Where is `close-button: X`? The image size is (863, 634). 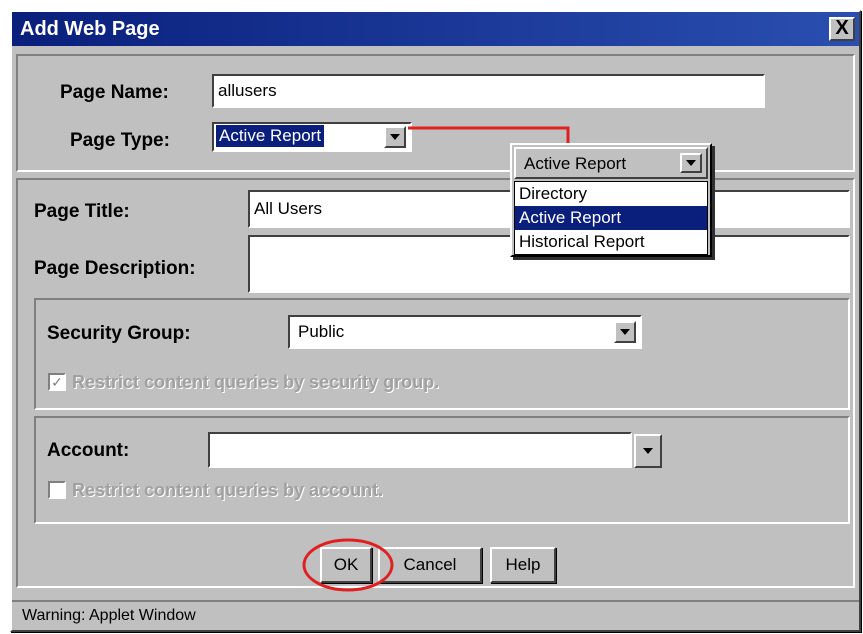 close-button: X is located at coordinates (842, 29).